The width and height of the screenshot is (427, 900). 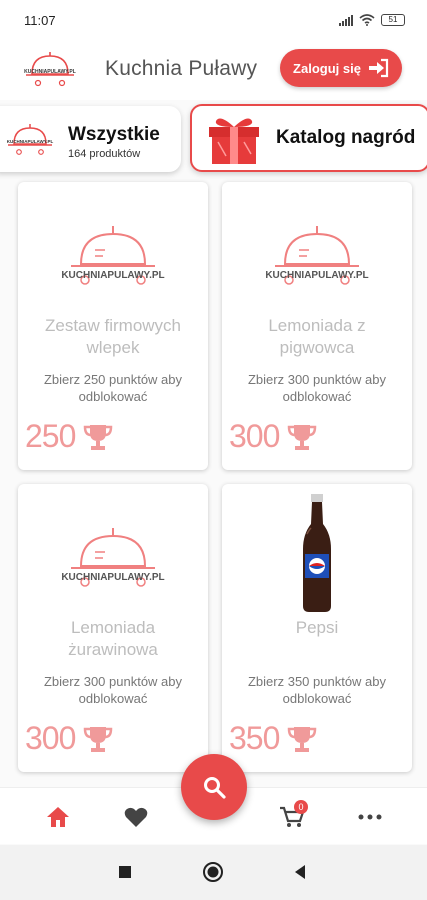 I want to click on system-navigation-bar, so click(x=213, y=872).